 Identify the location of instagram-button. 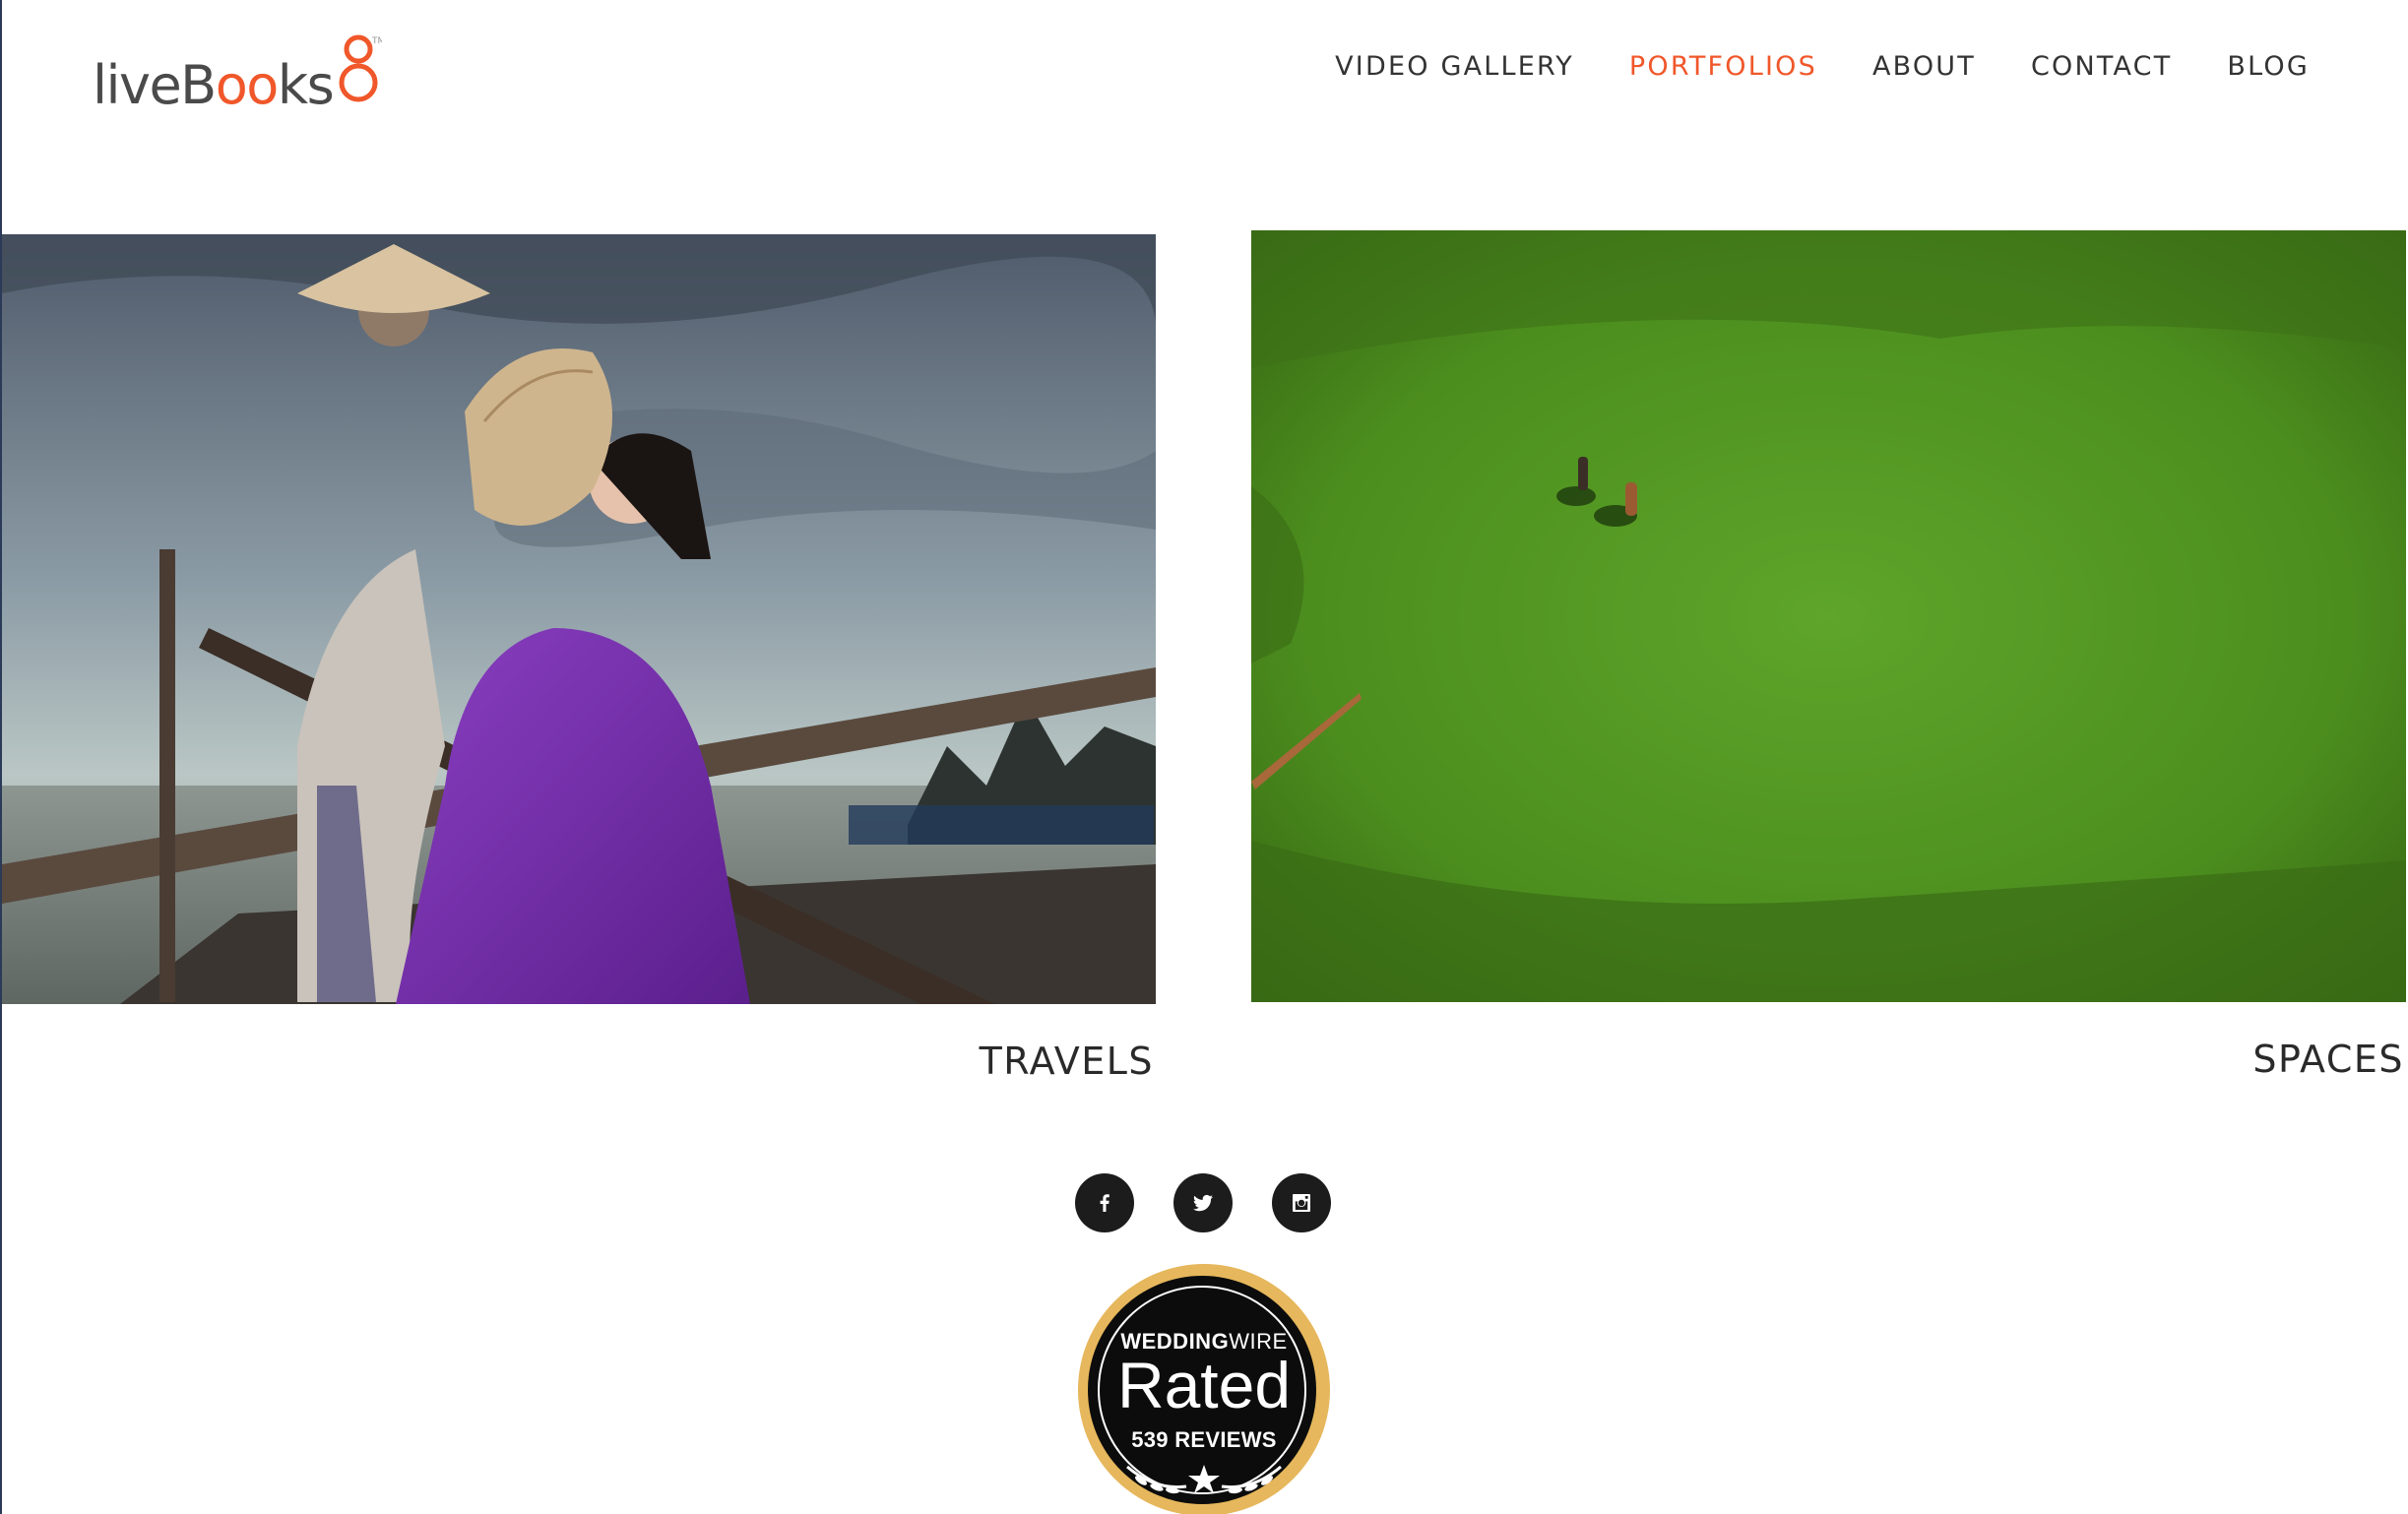
(1301, 1202).